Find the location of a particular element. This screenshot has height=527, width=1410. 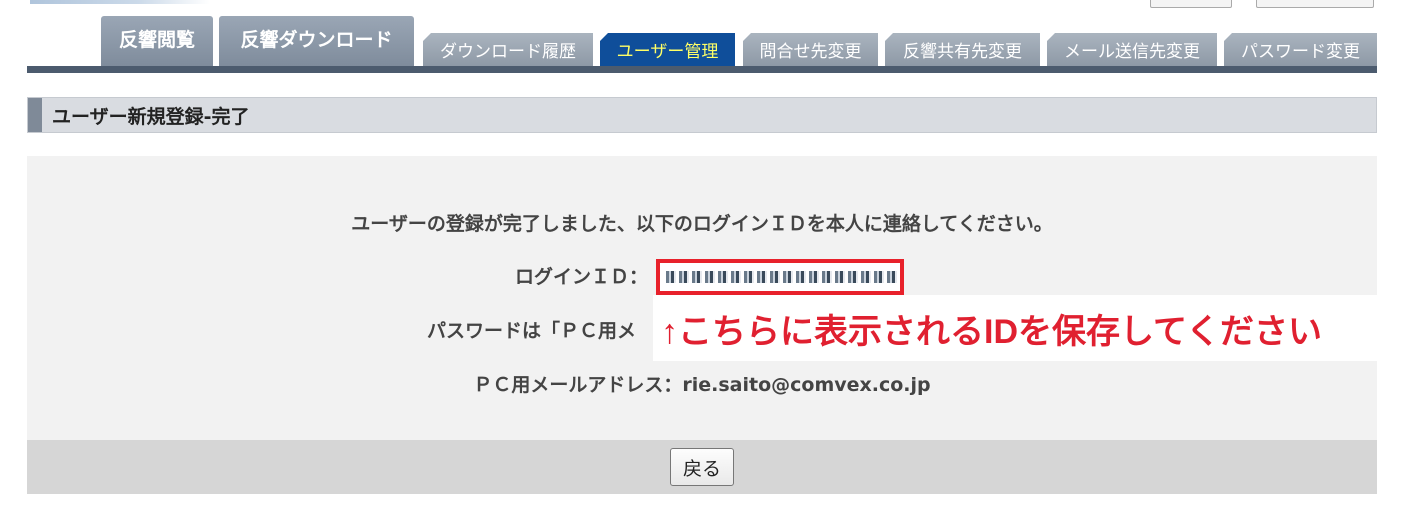

tab-underline is located at coordinates (702, 69).